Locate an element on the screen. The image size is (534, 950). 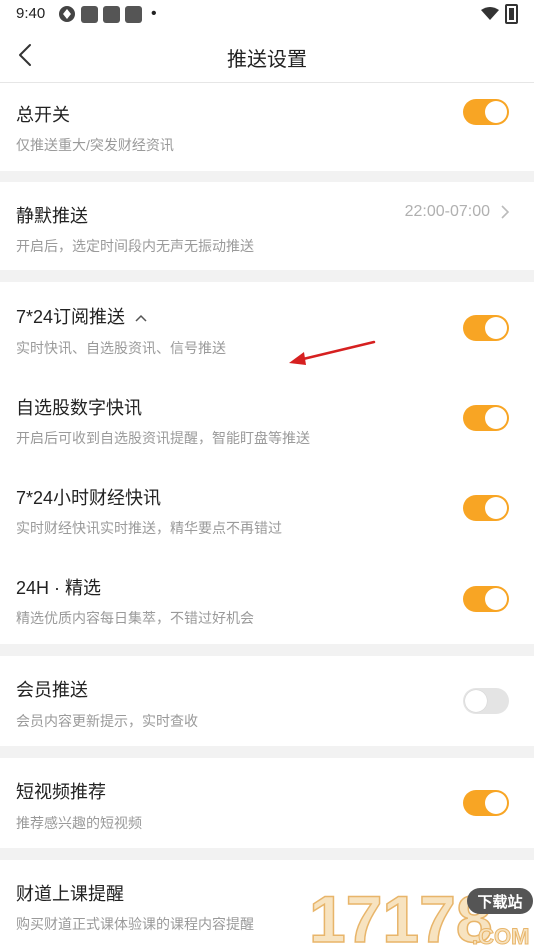
watermark-tag: 下载站 is located at coordinates (499, 902).